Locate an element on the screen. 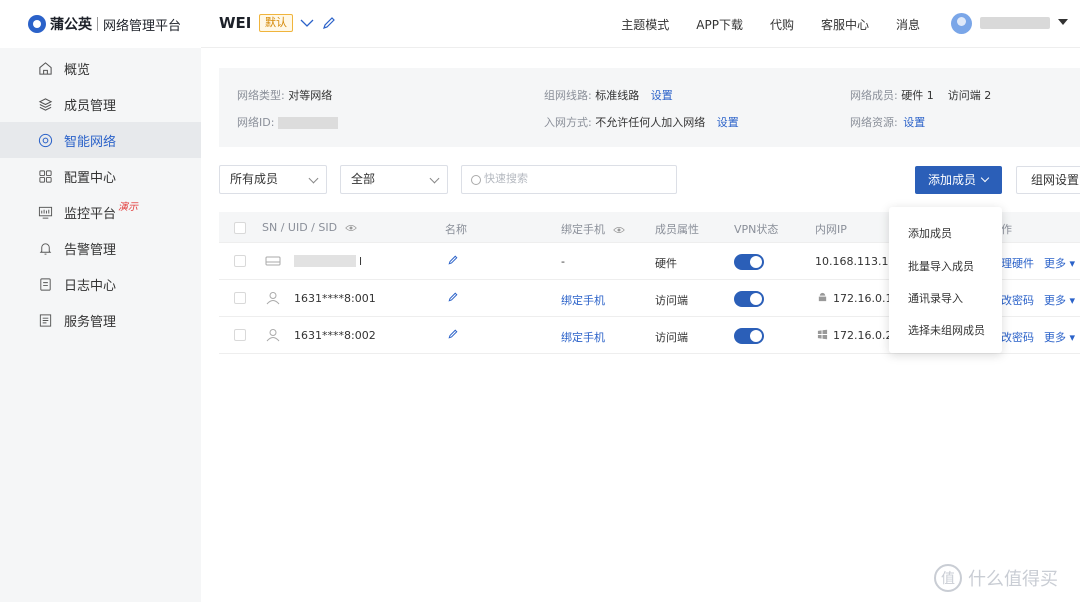 Image resolution: width=1080 pixels, height=602 pixels. menu-item-select-ungrouped: 选择未组网成员 is located at coordinates (946, 330).